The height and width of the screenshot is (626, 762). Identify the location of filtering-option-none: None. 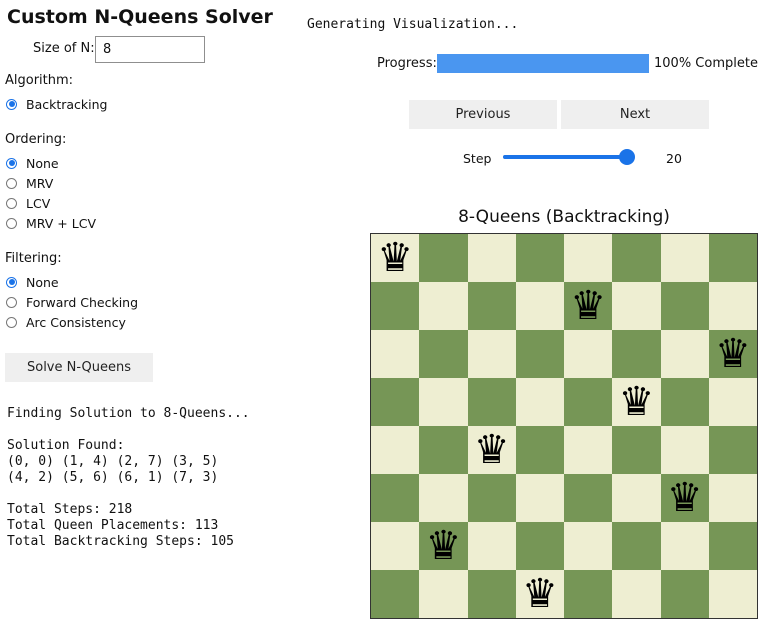
(72, 282).